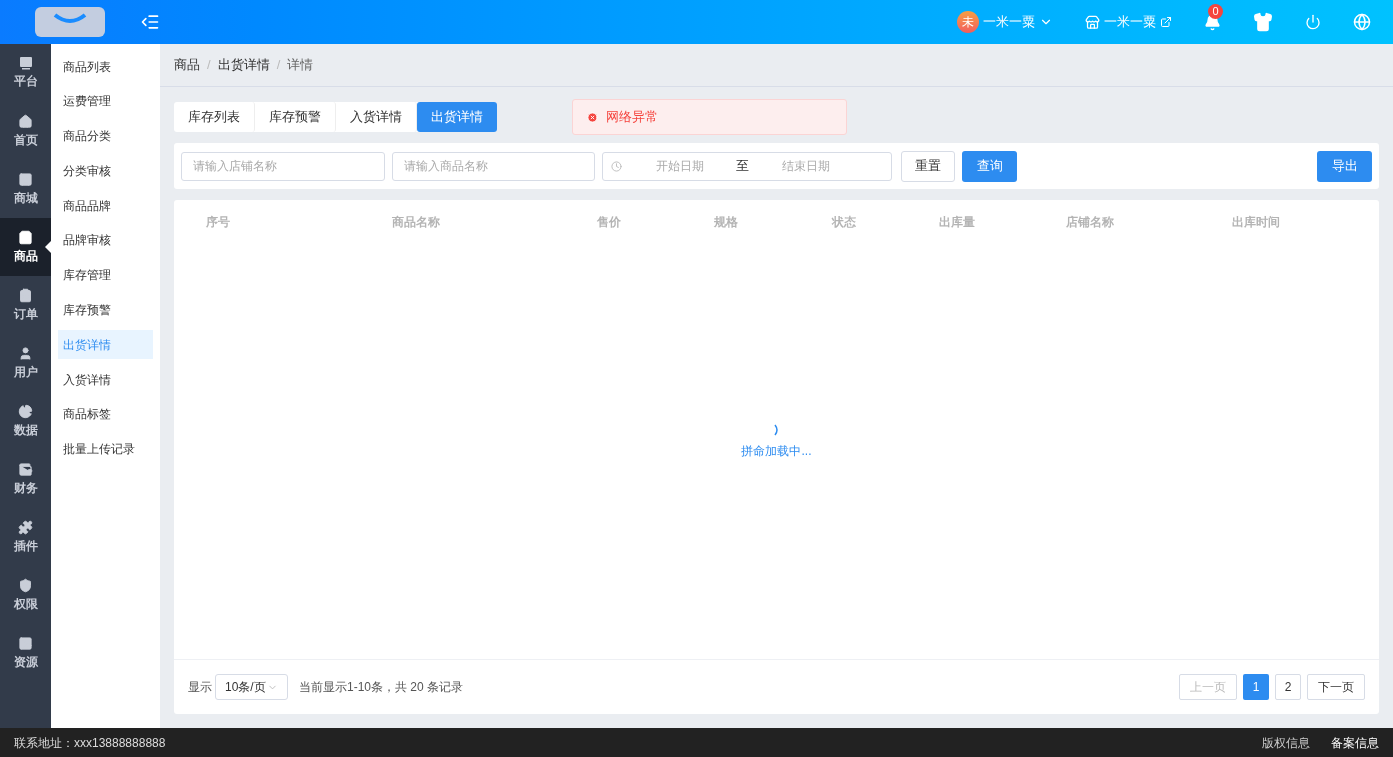 The width and height of the screenshot is (1393, 757). What do you see at coordinates (632, 117) in the screenshot?
I see `alert-message: 网络异常` at bounding box center [632, 117].